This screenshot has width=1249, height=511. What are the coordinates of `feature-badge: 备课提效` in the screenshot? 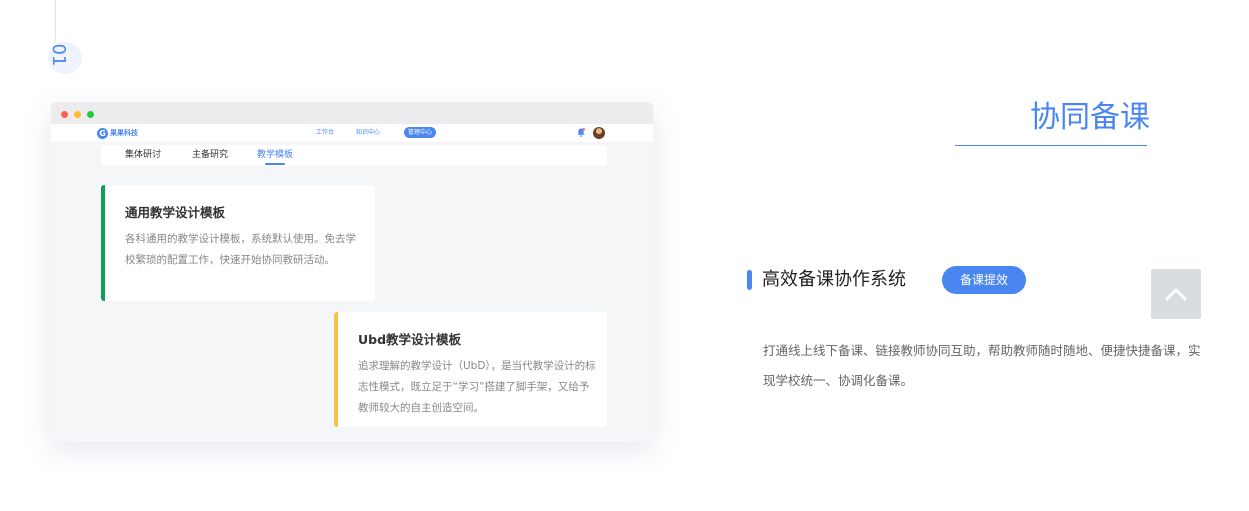 It's located at (984, 280).